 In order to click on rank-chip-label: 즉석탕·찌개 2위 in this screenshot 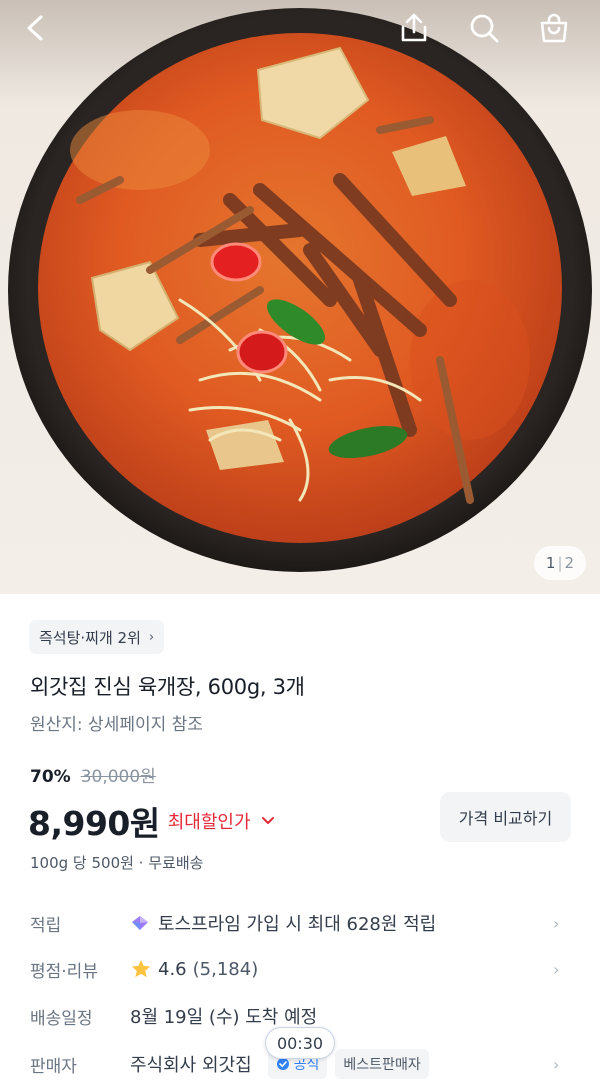, I will do `click(90, 637)`.